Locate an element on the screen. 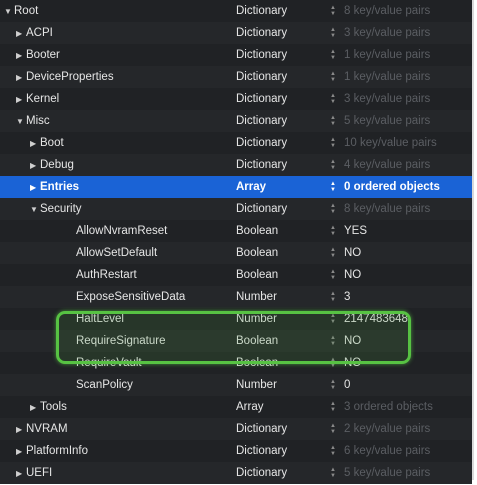  plist-row-debug: ▶ Debug Dictionary ▲ ▼ 4 key/value pairs is located at coordinates (236, 165).